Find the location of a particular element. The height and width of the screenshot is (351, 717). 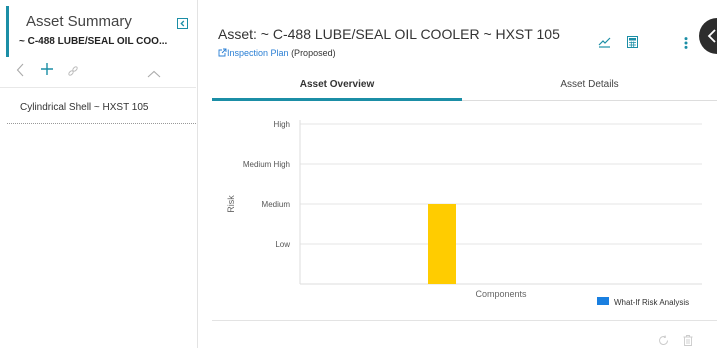

selection-accent is located at coordinates (7, 31).